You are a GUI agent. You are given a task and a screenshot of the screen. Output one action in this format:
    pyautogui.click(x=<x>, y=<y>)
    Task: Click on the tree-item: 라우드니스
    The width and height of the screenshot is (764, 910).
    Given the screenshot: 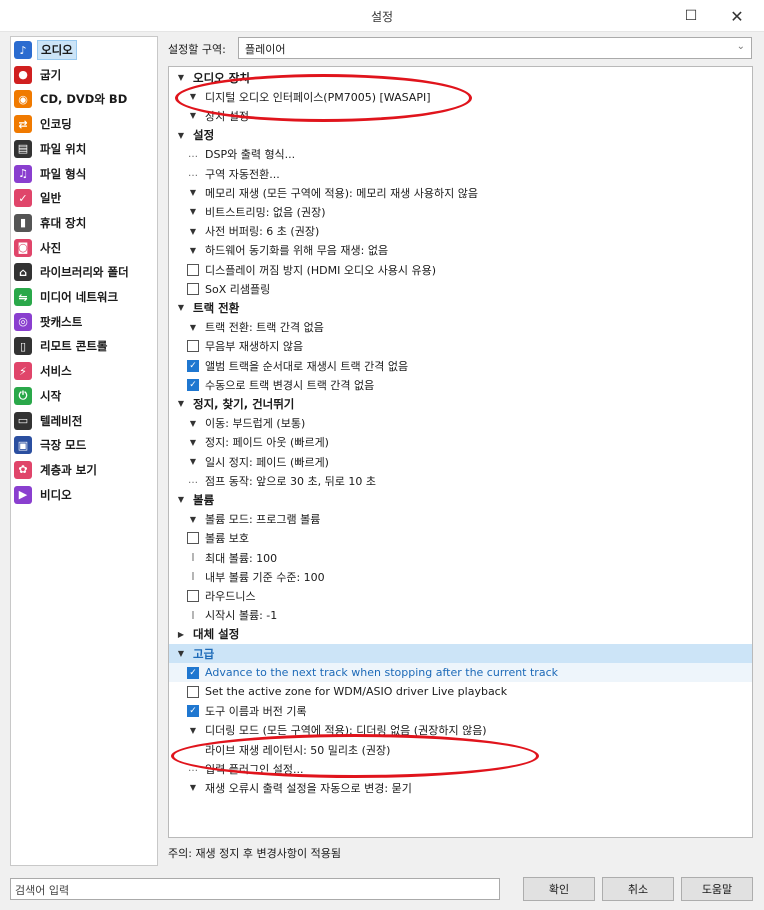 What is the action you would take?
    pyautogui.click(x=460, y=595)
    